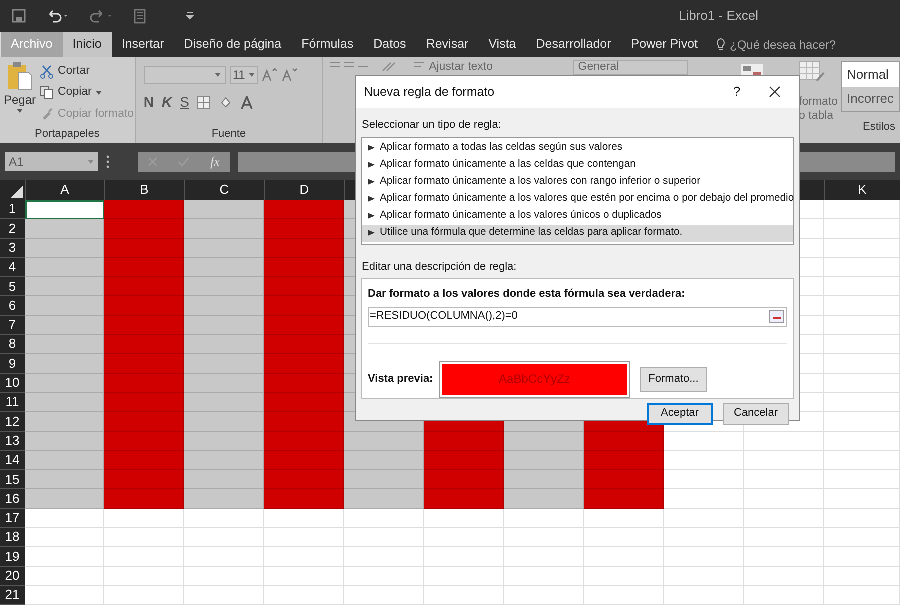 The height and width of the screenshot is (605, 900). What do you see at coordinates (439, 266) in the screenshot?
I see `section-label: Editar una descripción de regla:` at bounding box center [439, 266].